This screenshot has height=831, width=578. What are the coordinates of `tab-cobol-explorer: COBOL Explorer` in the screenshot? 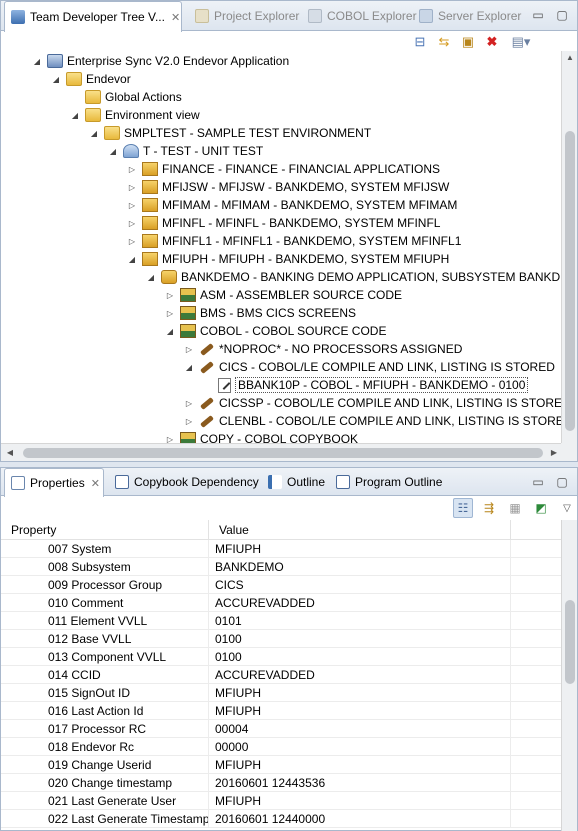 It's located at (359, 16).